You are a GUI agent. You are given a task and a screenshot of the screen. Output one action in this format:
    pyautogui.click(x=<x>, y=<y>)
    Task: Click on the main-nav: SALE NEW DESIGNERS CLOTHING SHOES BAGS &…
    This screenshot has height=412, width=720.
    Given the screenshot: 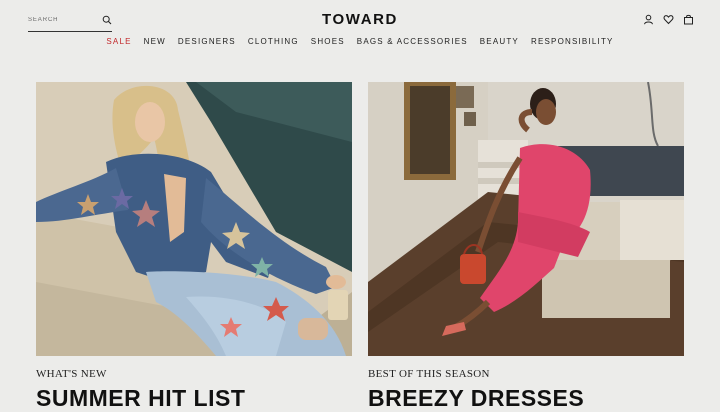 What is the action you would take?
    pyautogui.click(x=360, y=43)
    